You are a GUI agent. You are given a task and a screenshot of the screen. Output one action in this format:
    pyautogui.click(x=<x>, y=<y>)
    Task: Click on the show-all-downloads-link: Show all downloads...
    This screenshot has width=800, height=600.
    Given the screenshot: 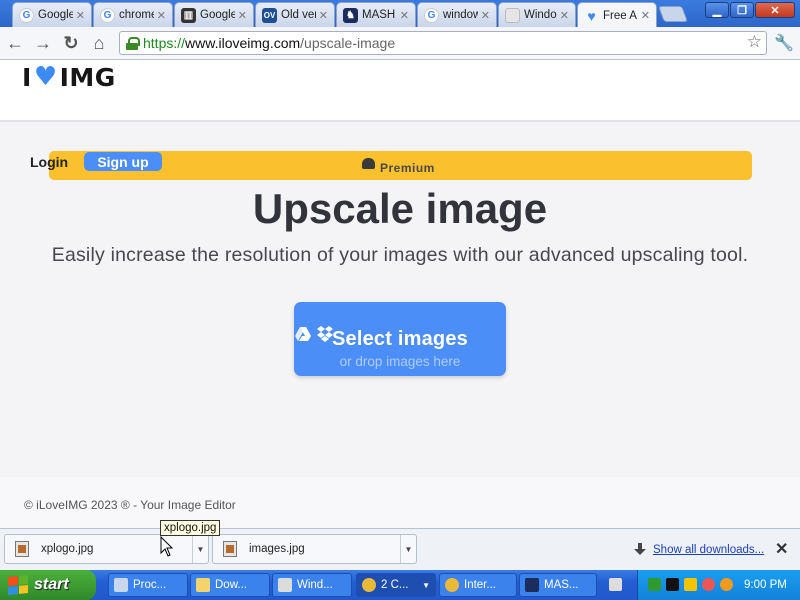 What is the action you would take?
    pyautogui.click(x=708, y=550)
    